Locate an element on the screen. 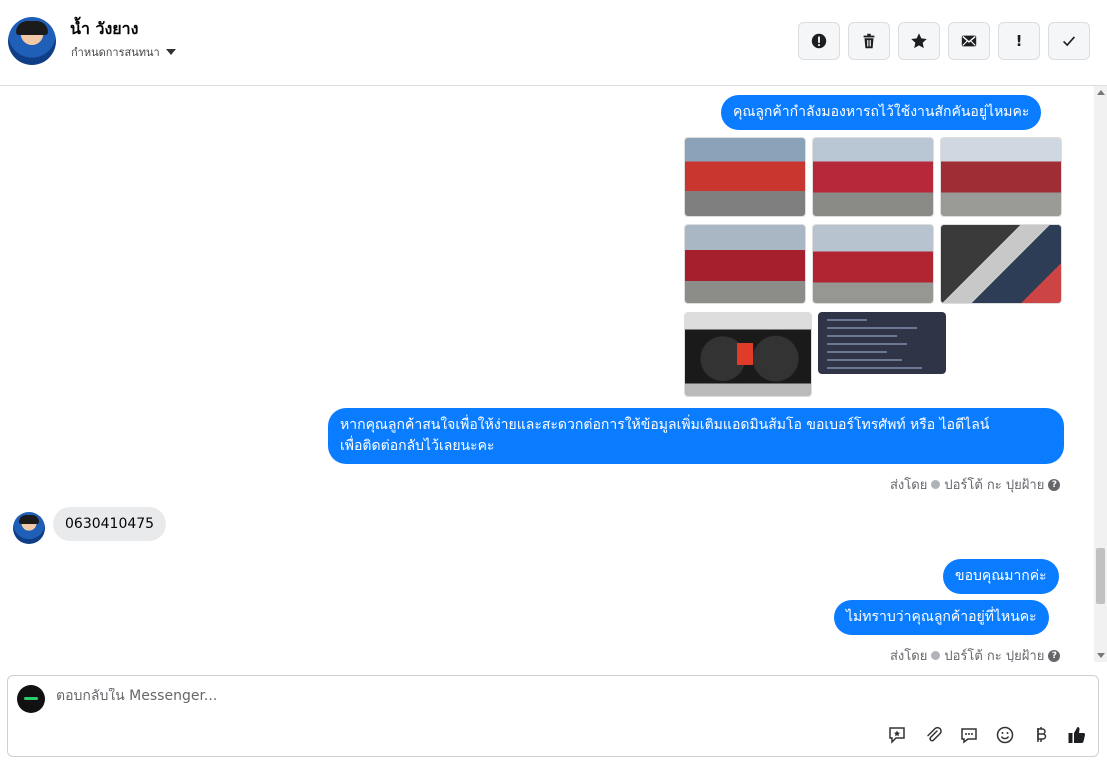 The height and width of the screenshot is (762, 1107). mark-done-button is located at coordinates (1069, 41).